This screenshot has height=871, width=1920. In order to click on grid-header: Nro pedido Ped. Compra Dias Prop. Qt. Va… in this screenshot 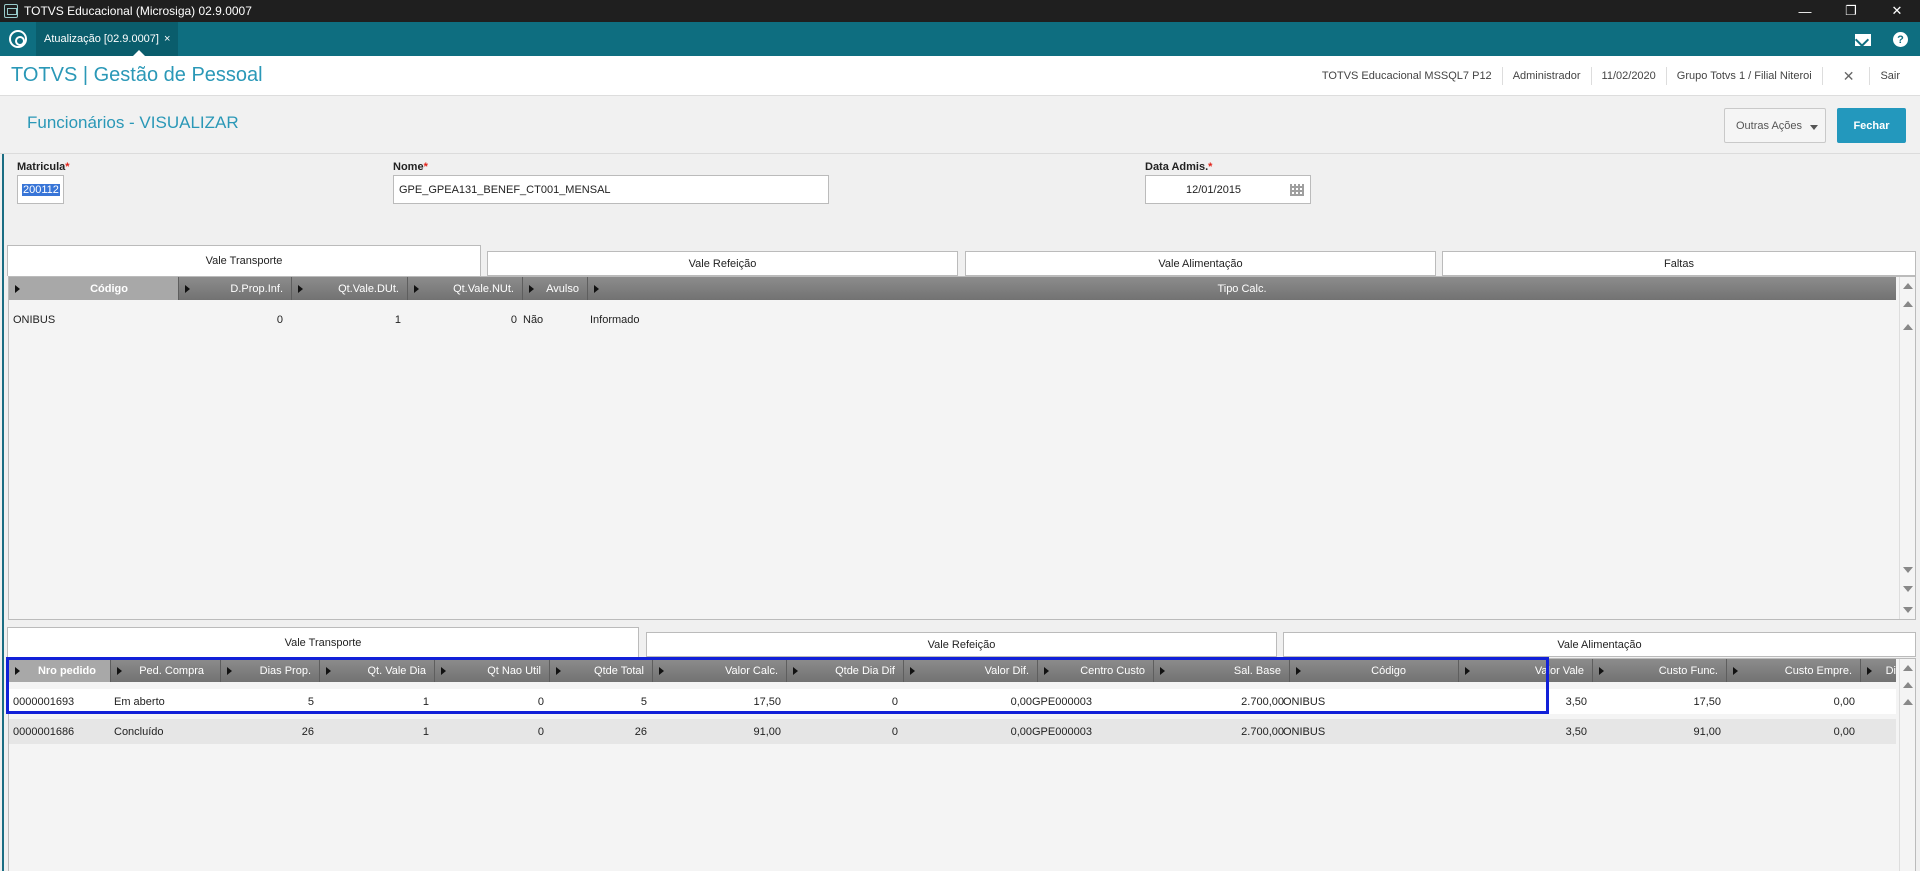, I will do `click(952, 670)`.